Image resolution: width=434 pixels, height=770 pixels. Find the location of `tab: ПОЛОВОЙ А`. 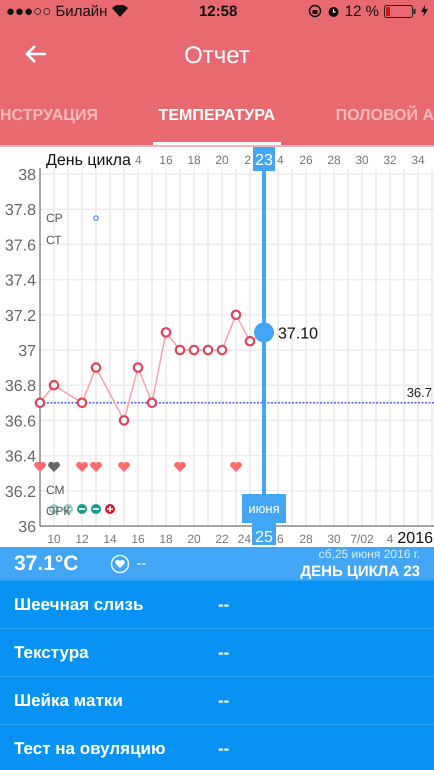

tab: ПОЛОВОЙ А is located at coordinates (385, 117).